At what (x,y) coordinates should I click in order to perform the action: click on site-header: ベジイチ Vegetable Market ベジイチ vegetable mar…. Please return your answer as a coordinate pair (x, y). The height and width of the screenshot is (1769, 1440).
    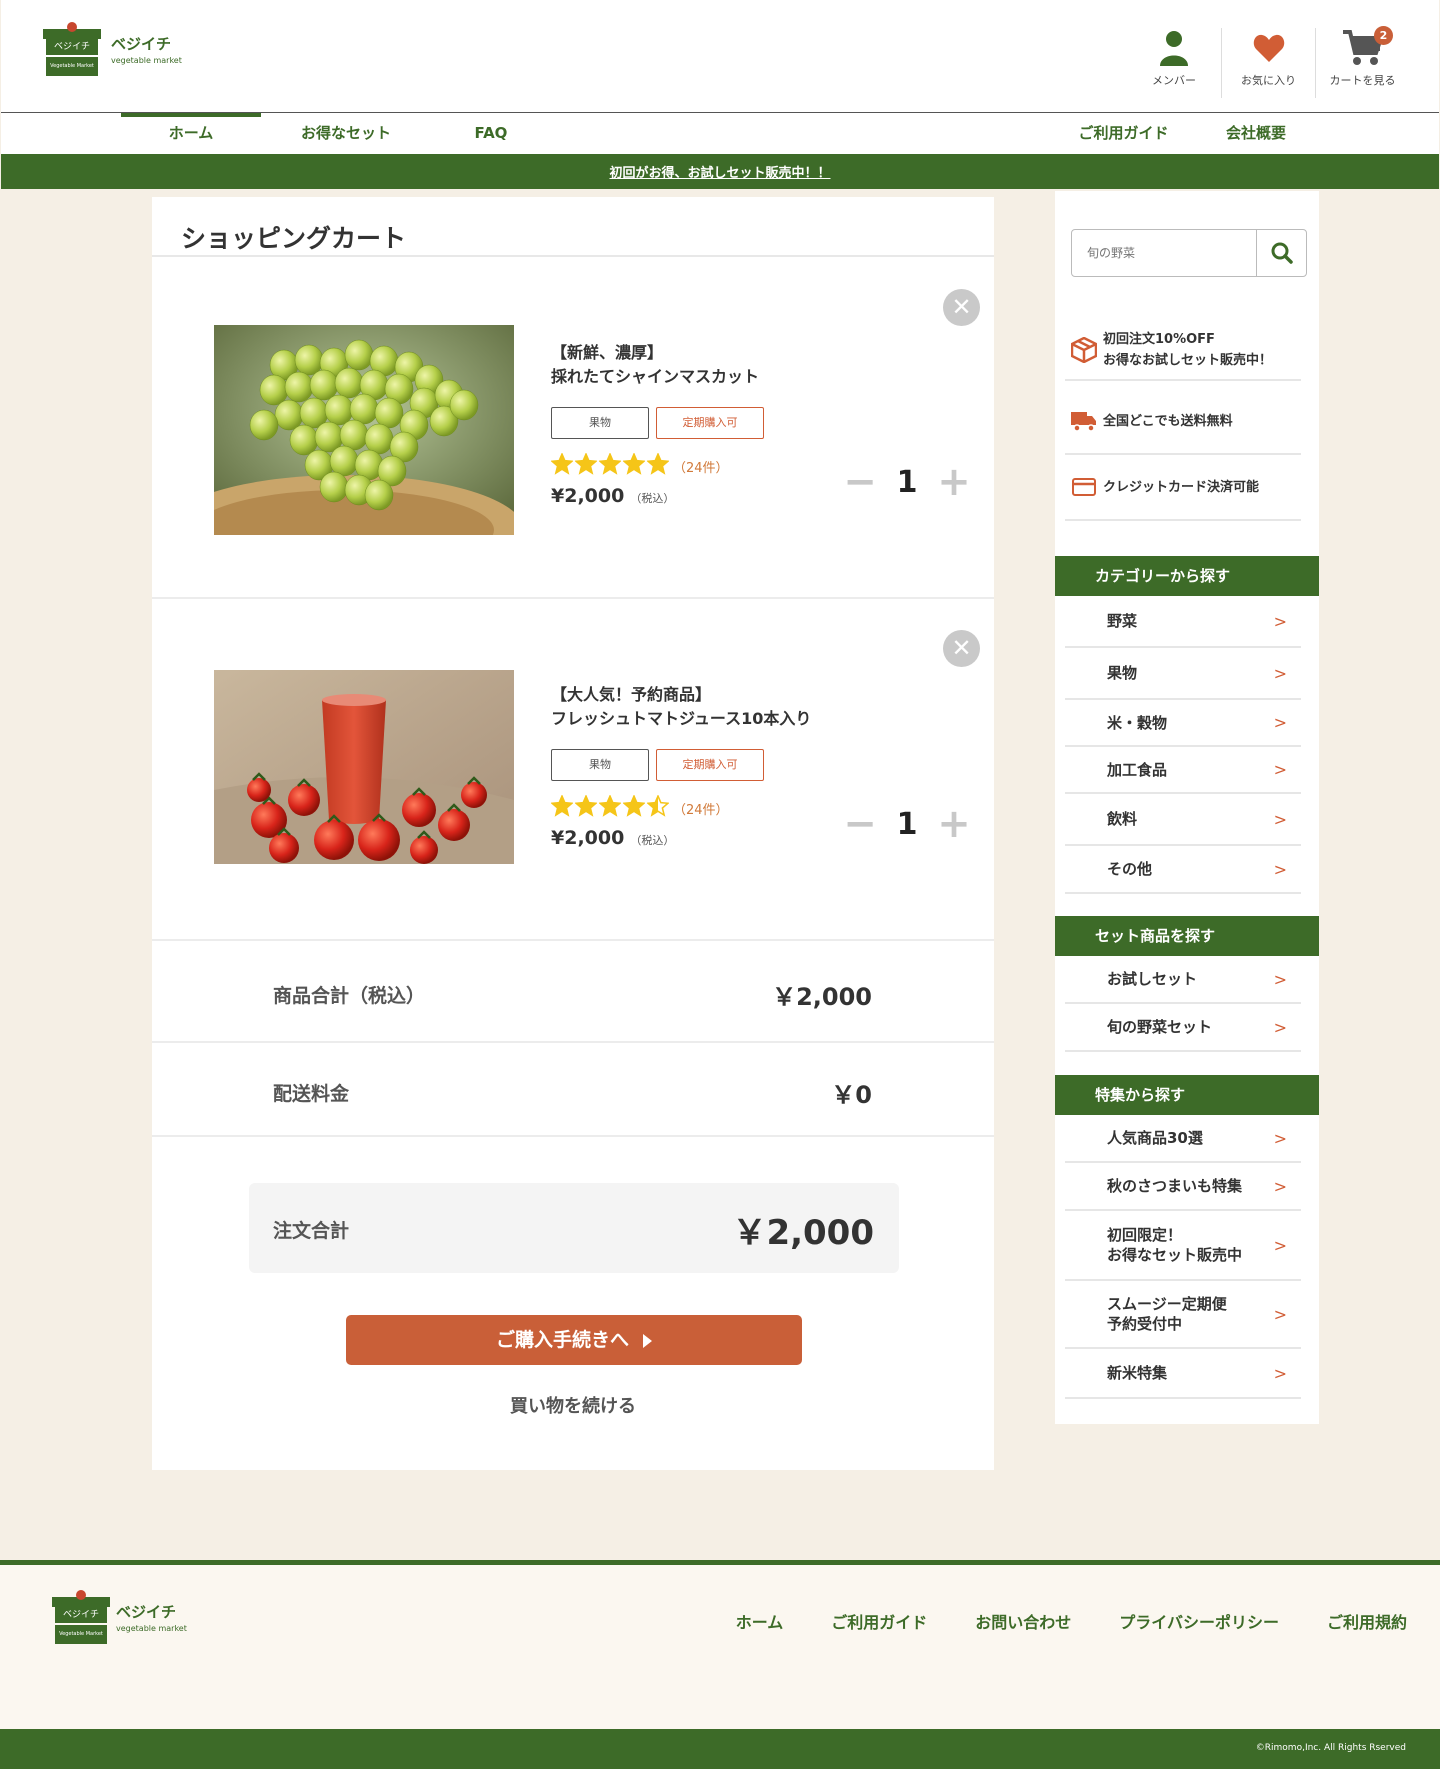
    Looking at the image, I should click on (720, 56).